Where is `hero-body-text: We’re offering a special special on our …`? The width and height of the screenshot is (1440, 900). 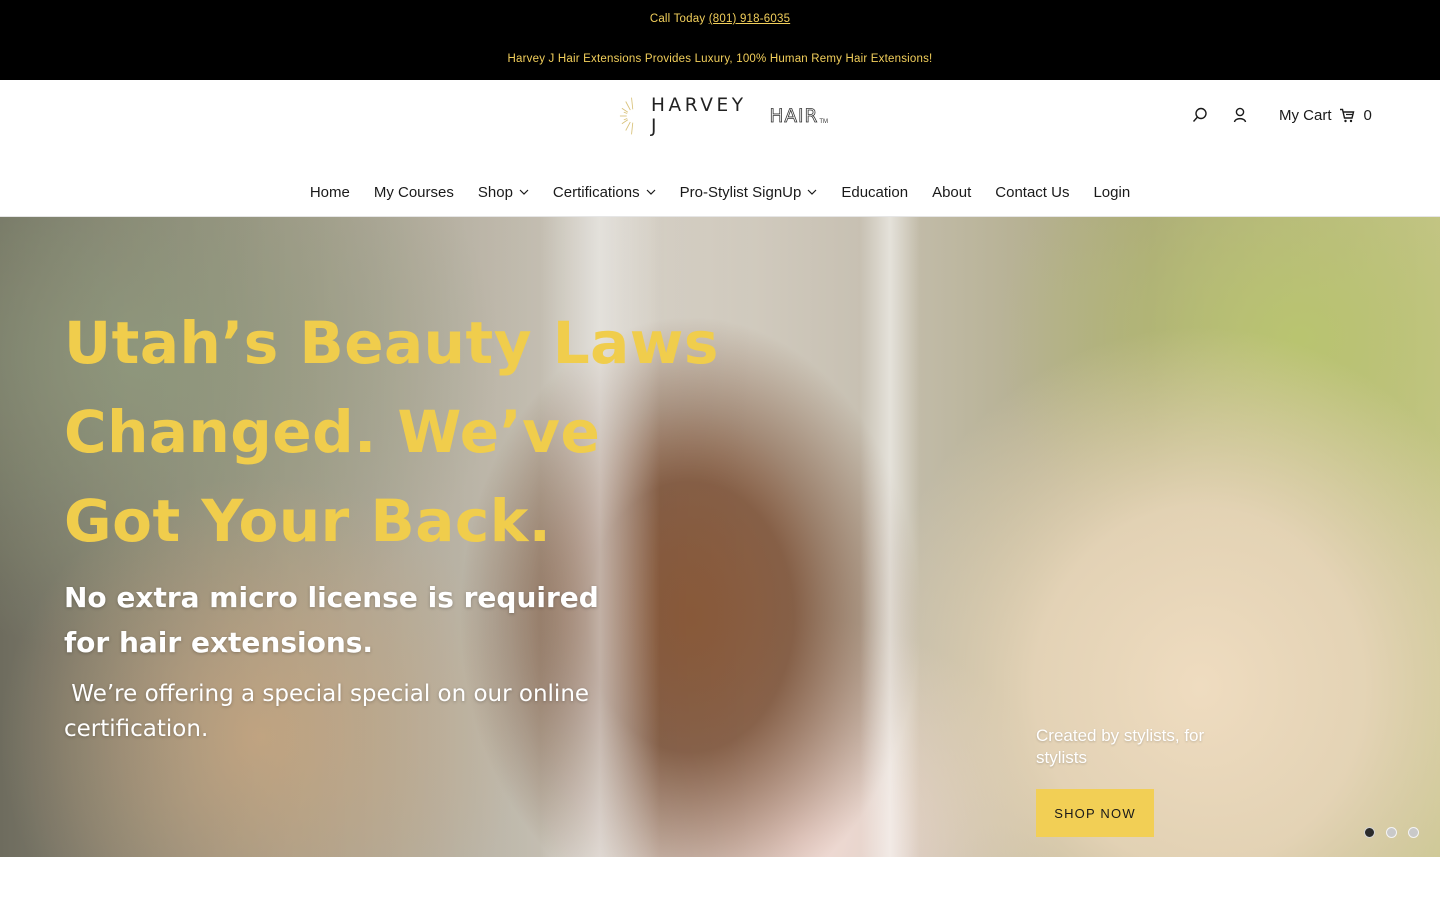 hero-body-text: We’re offering a special special on our … is located at coordinates (354, 712).